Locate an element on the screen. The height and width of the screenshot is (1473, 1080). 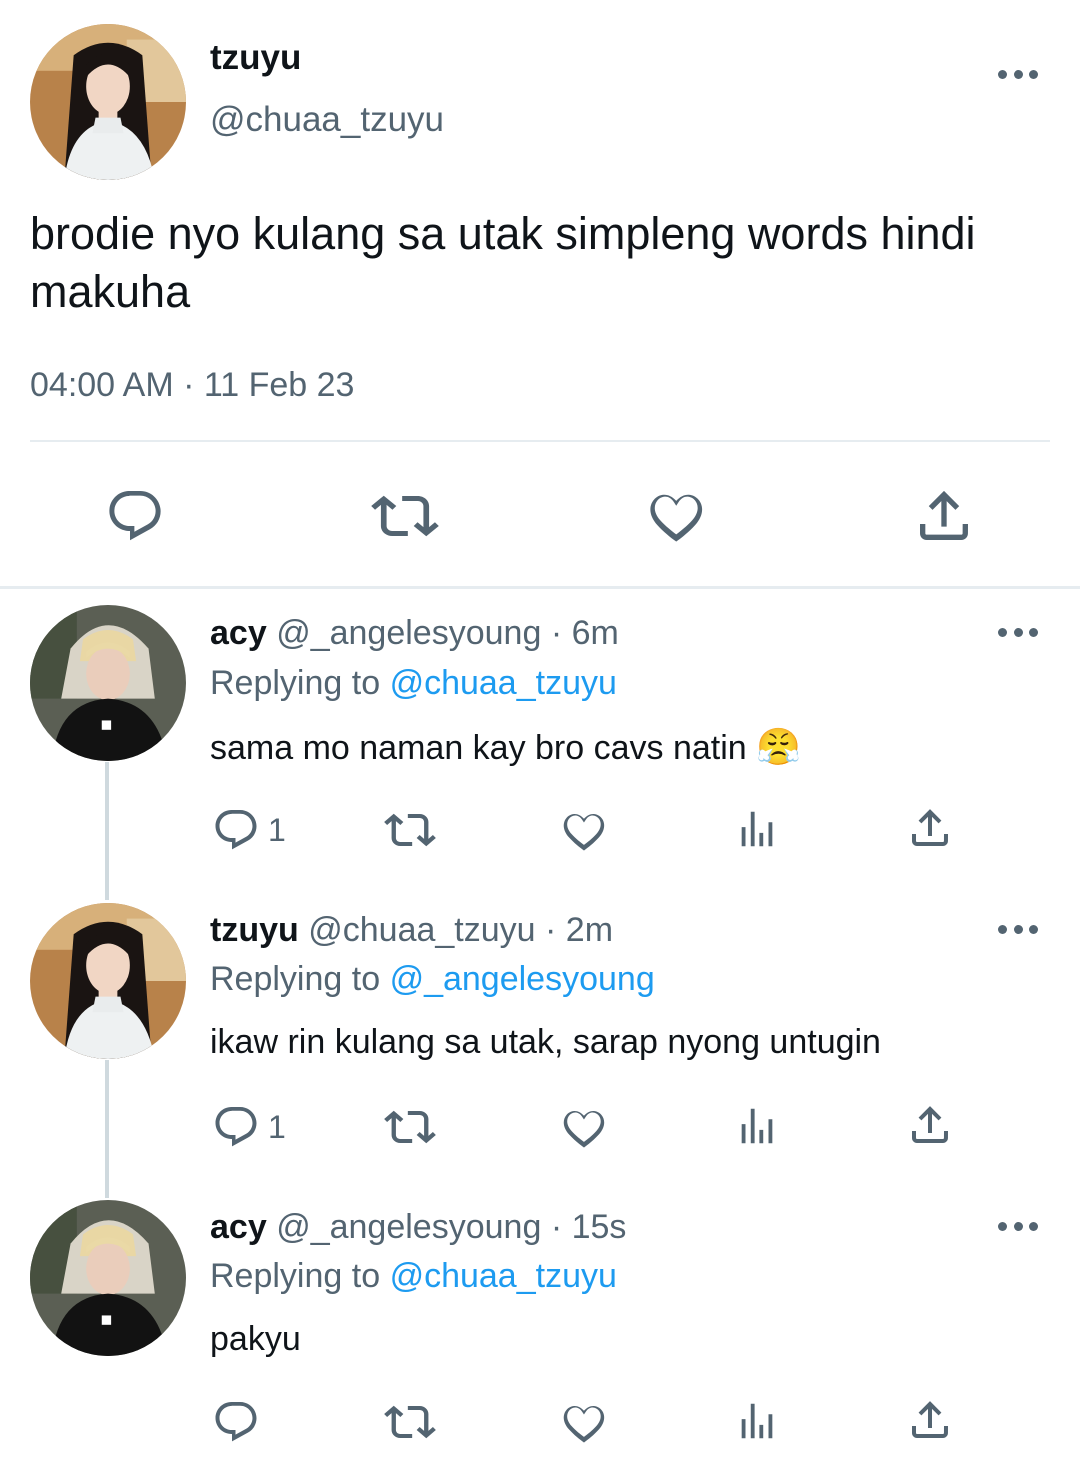
reply-time: · 2m is located at coordinates (579, 930).